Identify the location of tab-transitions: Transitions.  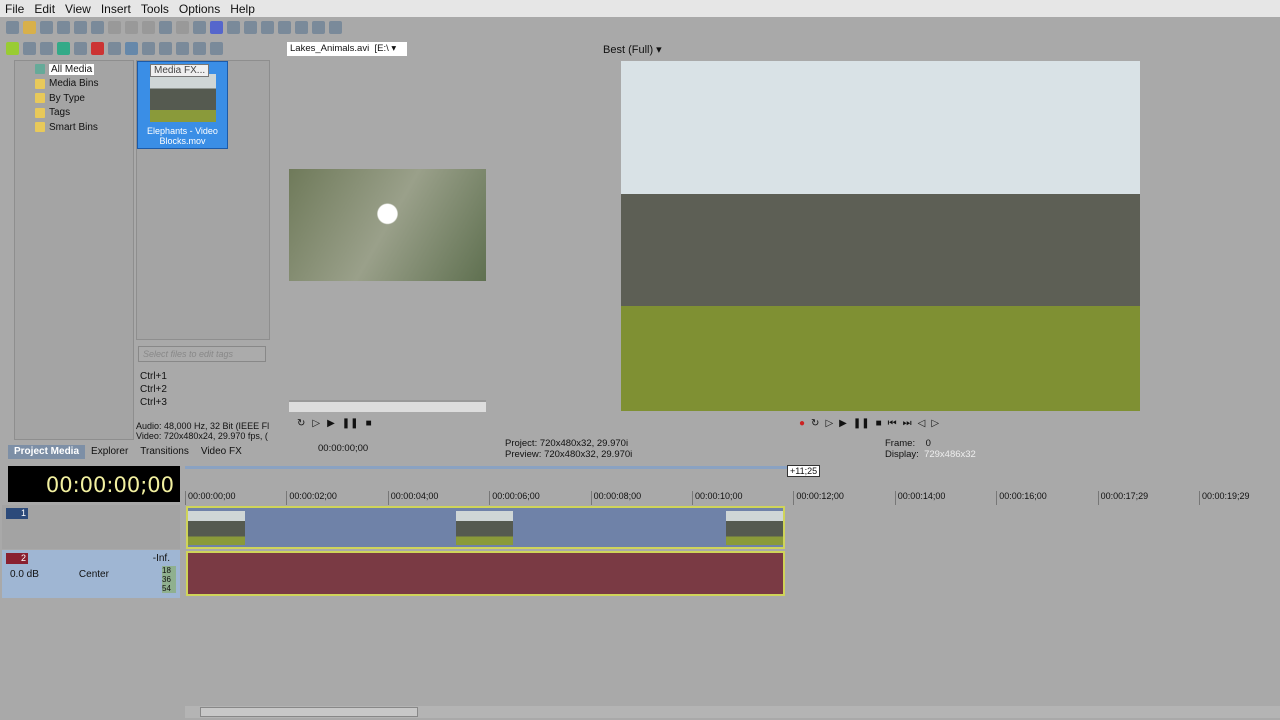
(164, 452).